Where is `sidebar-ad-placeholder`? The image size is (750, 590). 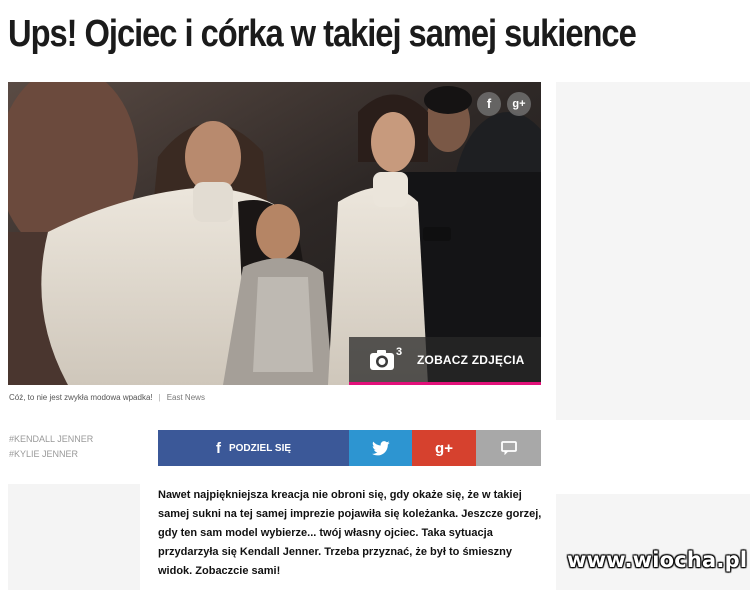 sidebar-ad-placeholder is located at coordinates (74, 537).